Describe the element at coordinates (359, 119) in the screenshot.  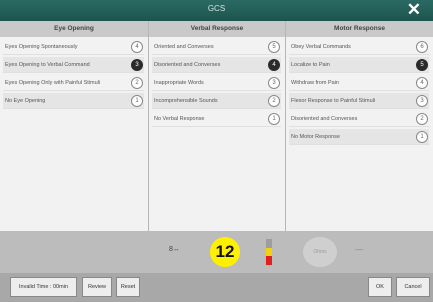
I see `motor-option-row: Disoriented and Converses 2` at that location.